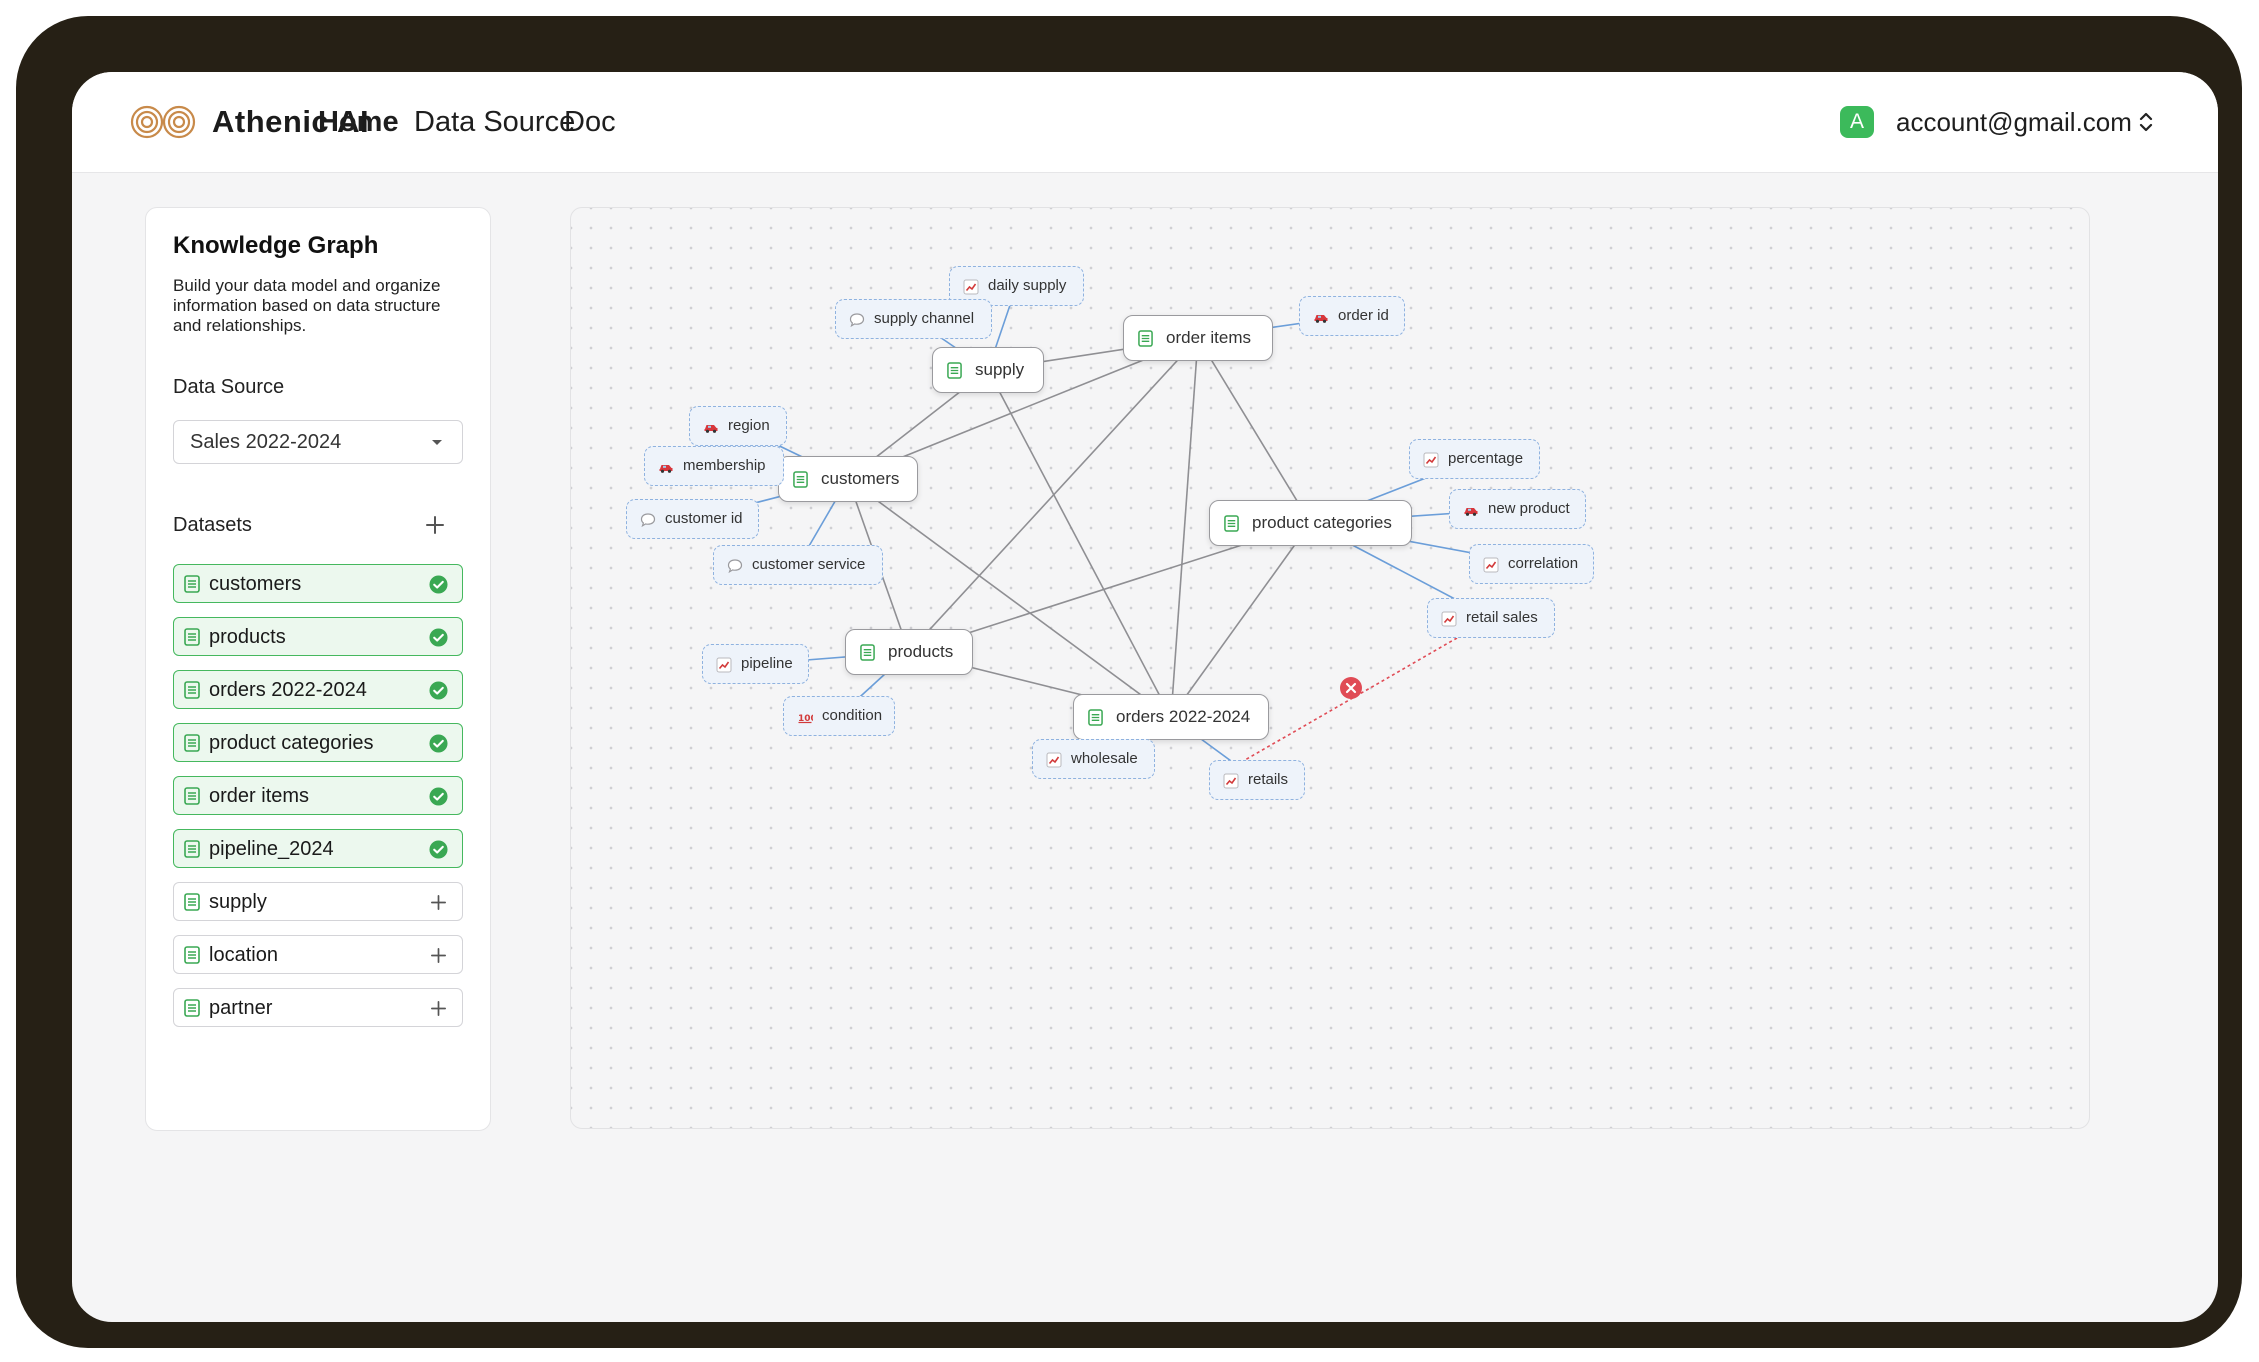  I want to click on dataset-item-product-categories: product categories, so click(318, 742).